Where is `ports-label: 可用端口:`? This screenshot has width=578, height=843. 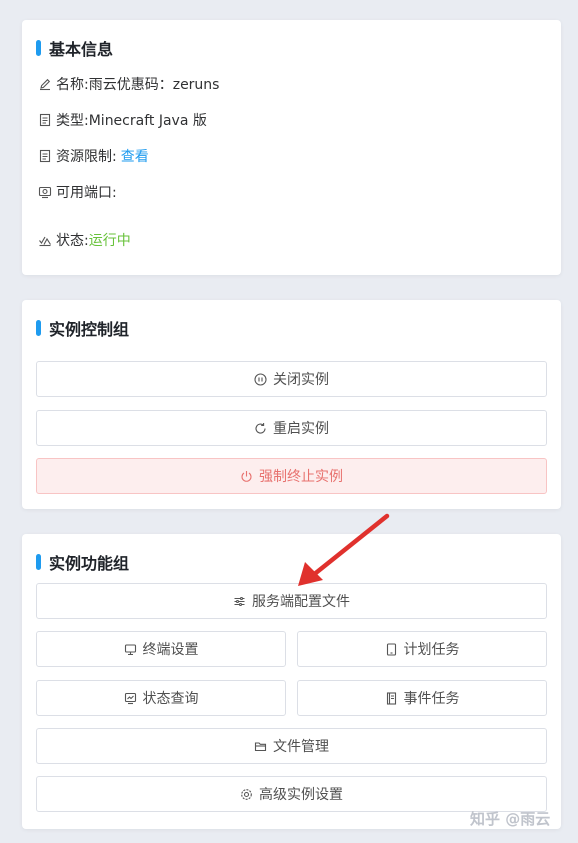 ports-label: 可用端口: is located at coordinates (86, 193).